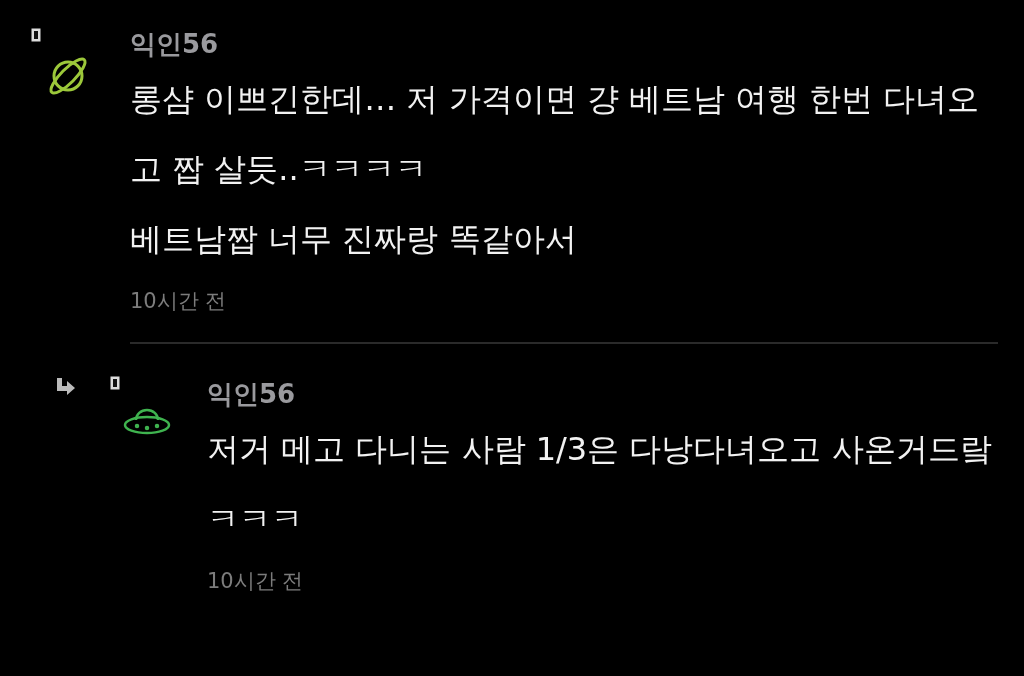 The height and width of the screenshot is (676, 1024). What do you see at coordinates (555, 134) in the screenshot?
I see `comment-text: 롱샴 이쁘긴한데… 저 가격이면 걍 베트남 여행 한번 다녀오고 짭 살듯..ㅋㅋㅋㅋ` at bounding box center [555, 134].